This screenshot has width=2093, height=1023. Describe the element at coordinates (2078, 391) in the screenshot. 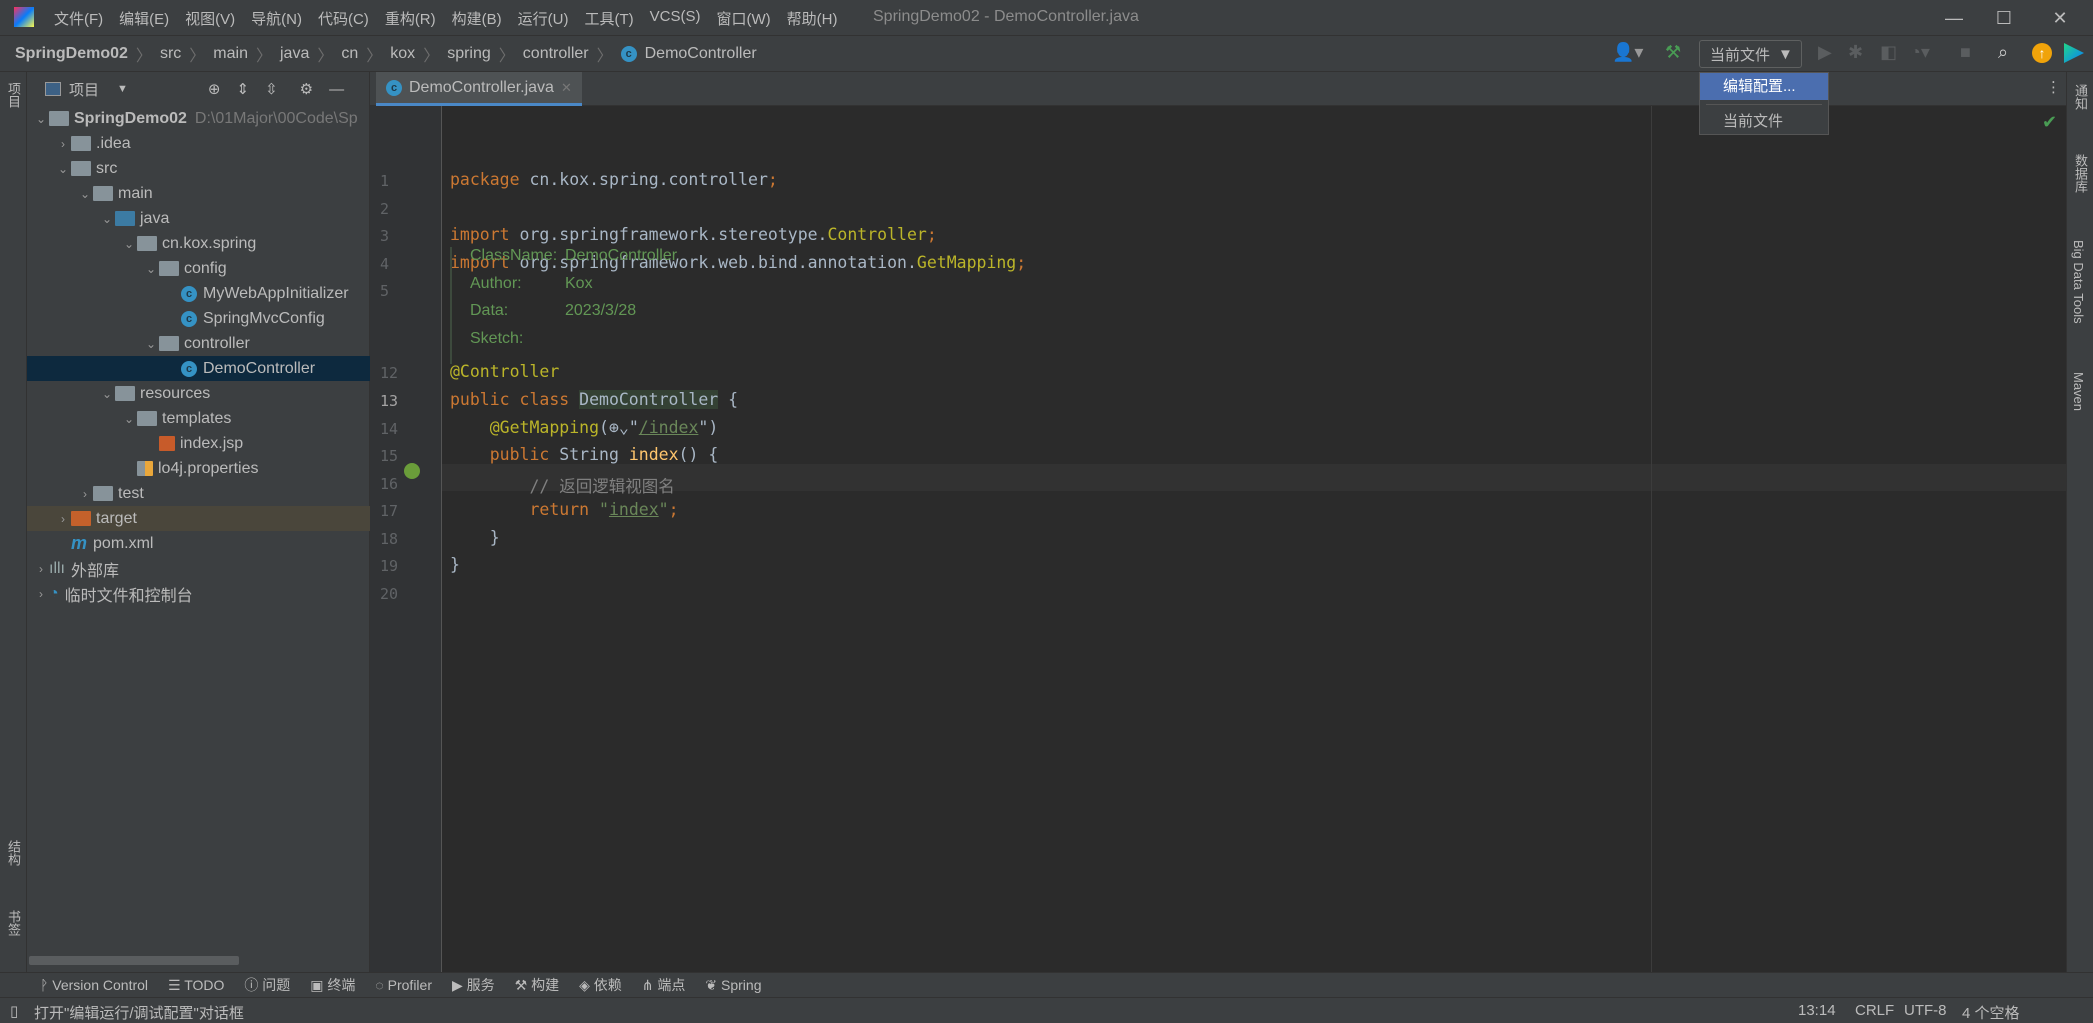

I see `maven-tool-button: Maven` at that location.